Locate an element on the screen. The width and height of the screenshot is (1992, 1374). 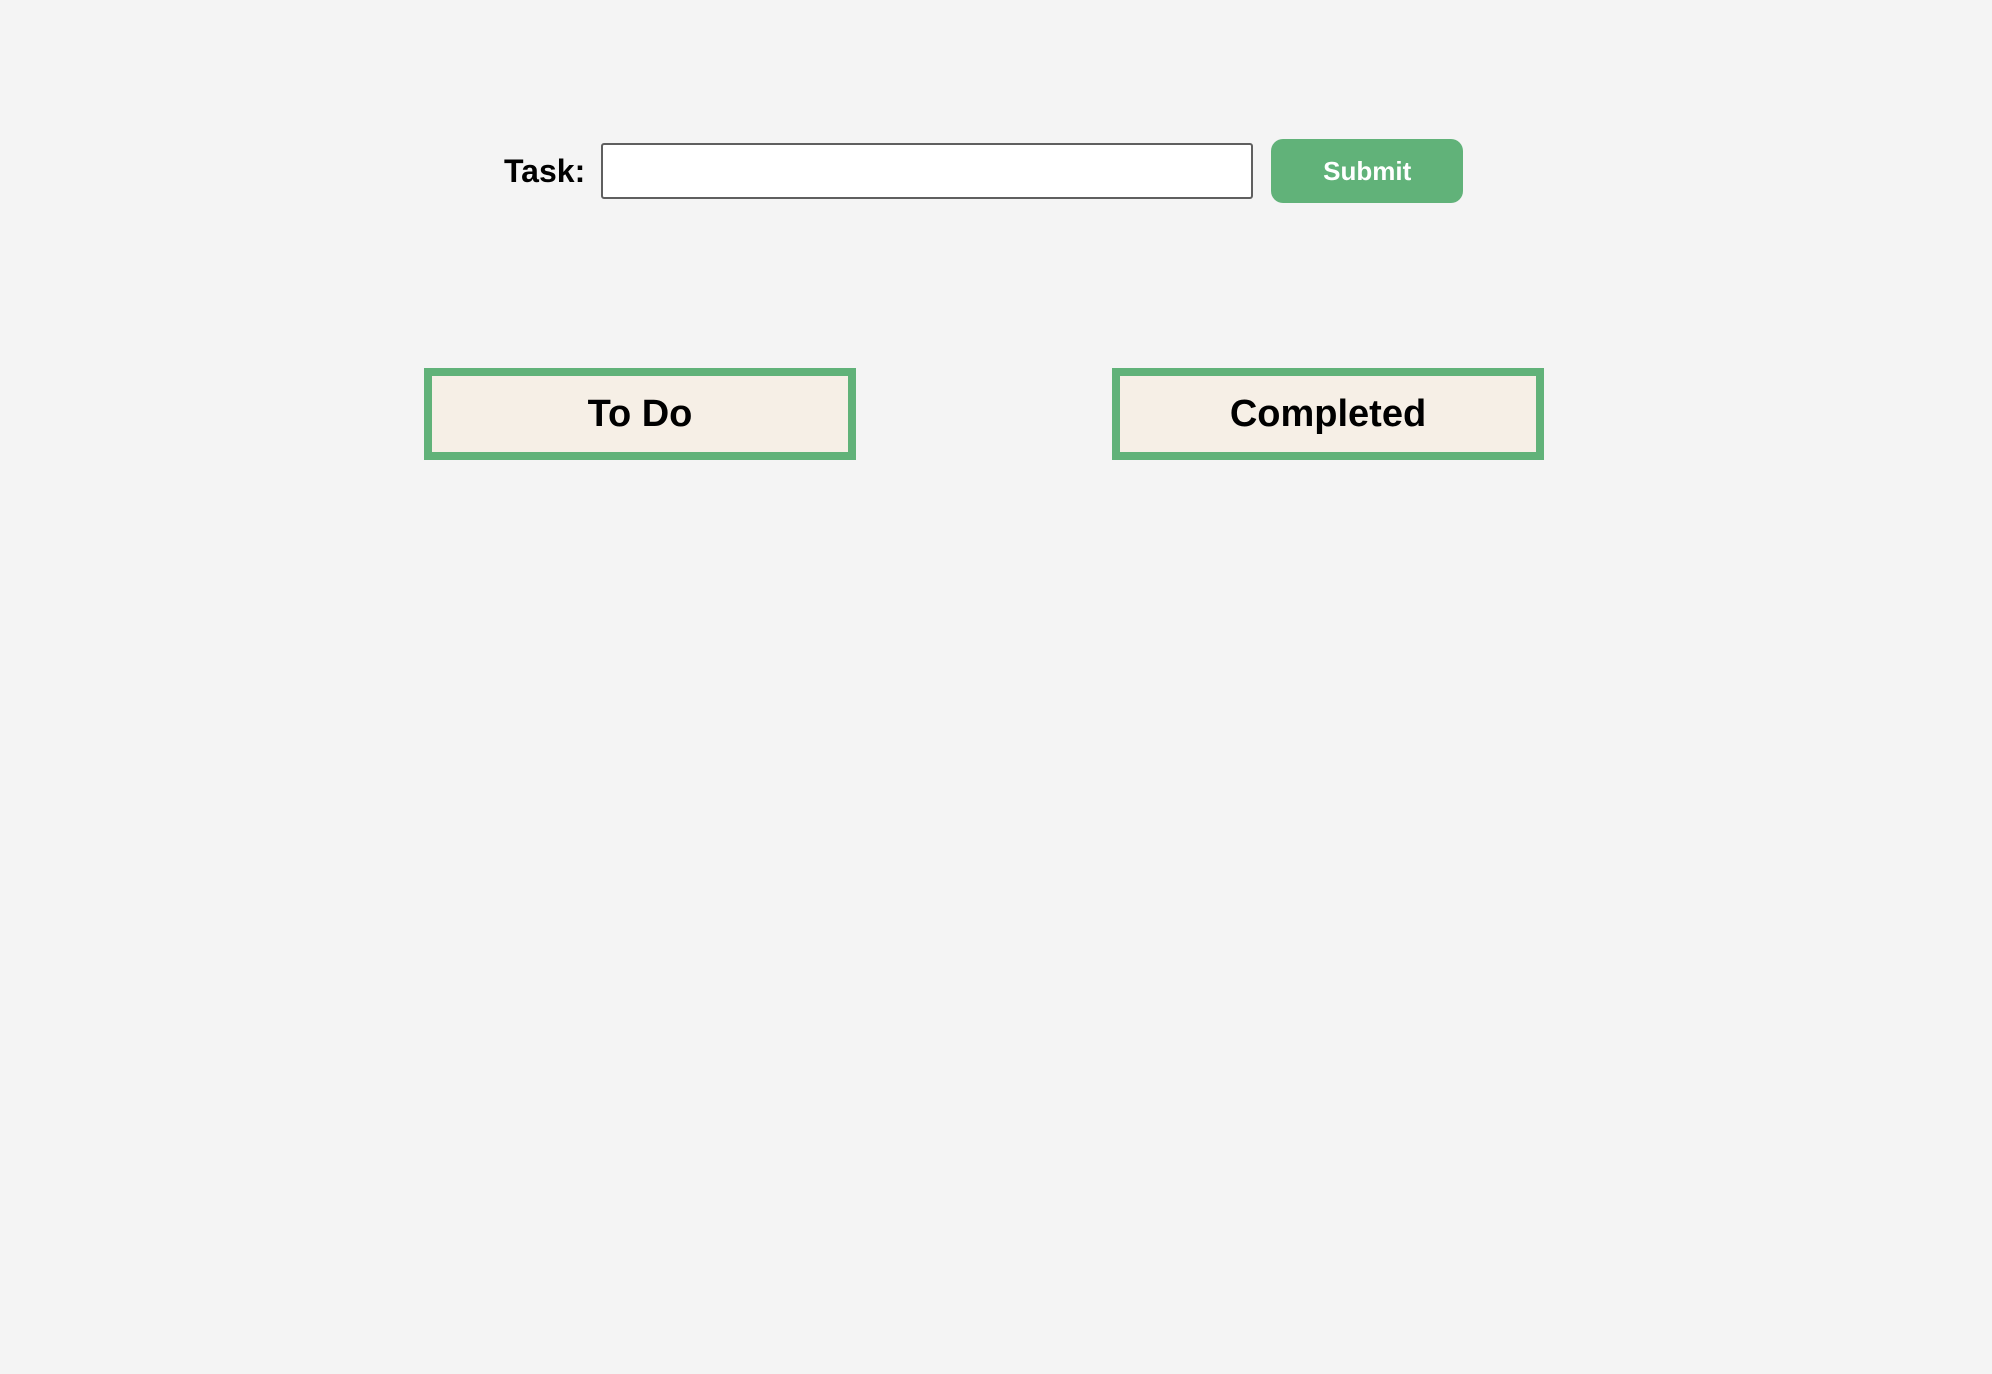
todo-column-title: To Do is located at coordinates (640, 413).